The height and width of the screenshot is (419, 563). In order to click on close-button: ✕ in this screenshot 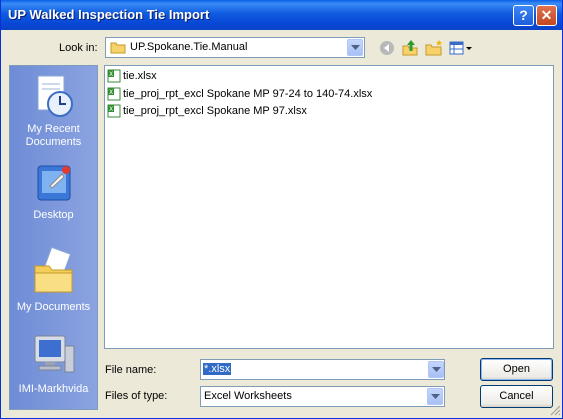, I will do `click(546, 15)`.